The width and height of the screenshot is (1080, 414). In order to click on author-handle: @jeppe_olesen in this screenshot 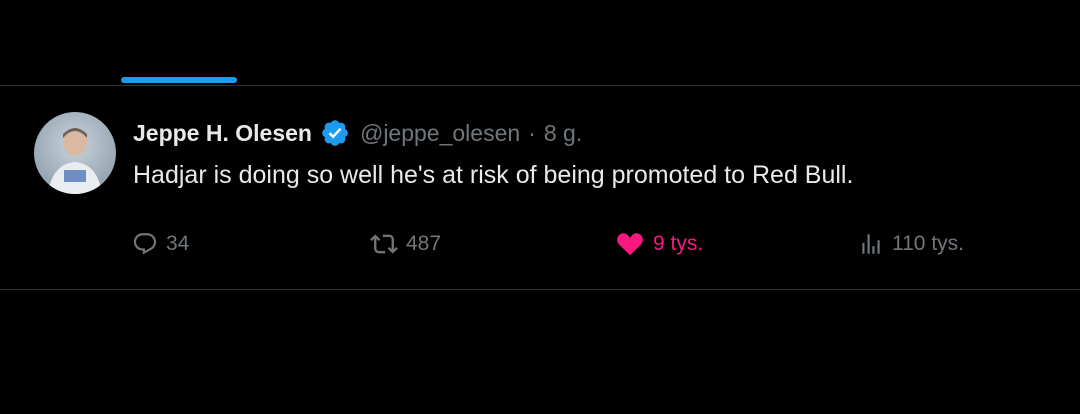, I will do `click(440, 133)`.